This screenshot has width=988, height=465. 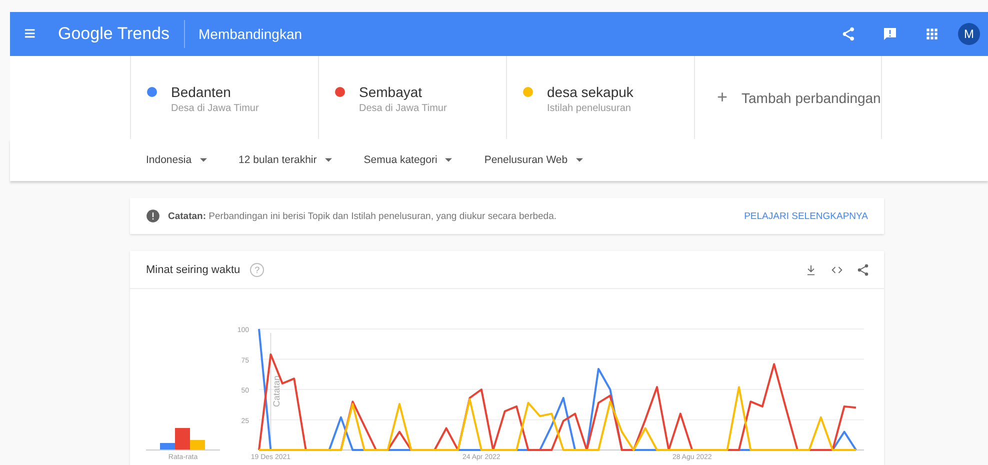 I want to click on add-comparison-button: + Tambah perbandingan, so click(x=788, y=97).